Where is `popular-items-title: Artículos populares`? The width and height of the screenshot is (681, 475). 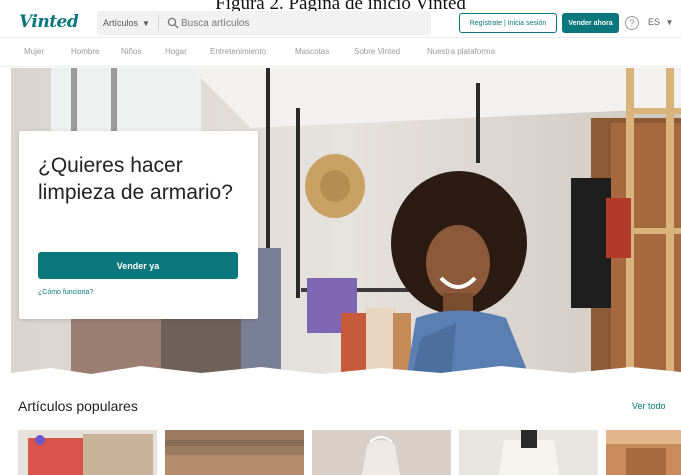
popular-items-title: Artículos populares is located at coordinates (78, 406).